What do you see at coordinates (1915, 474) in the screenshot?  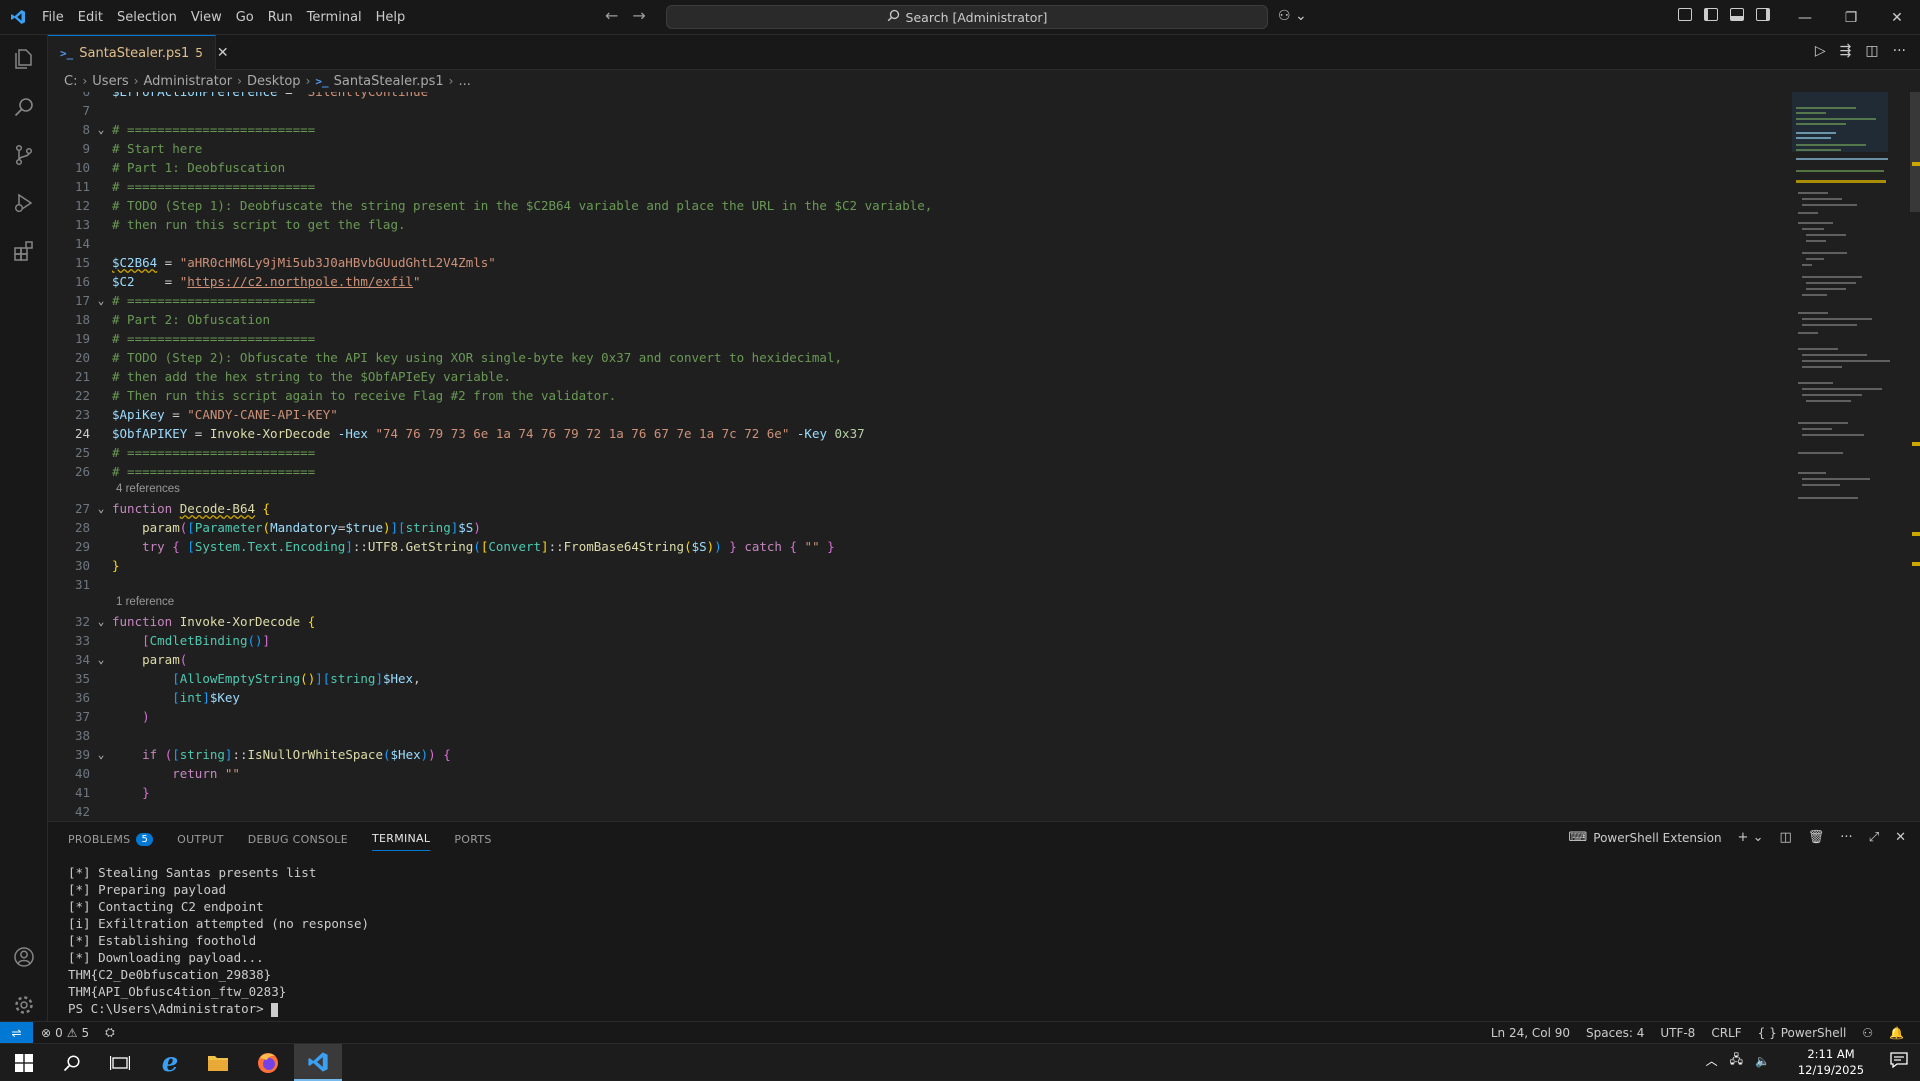 I see `editor-scrollbar` at bounding box center [1915, 474].